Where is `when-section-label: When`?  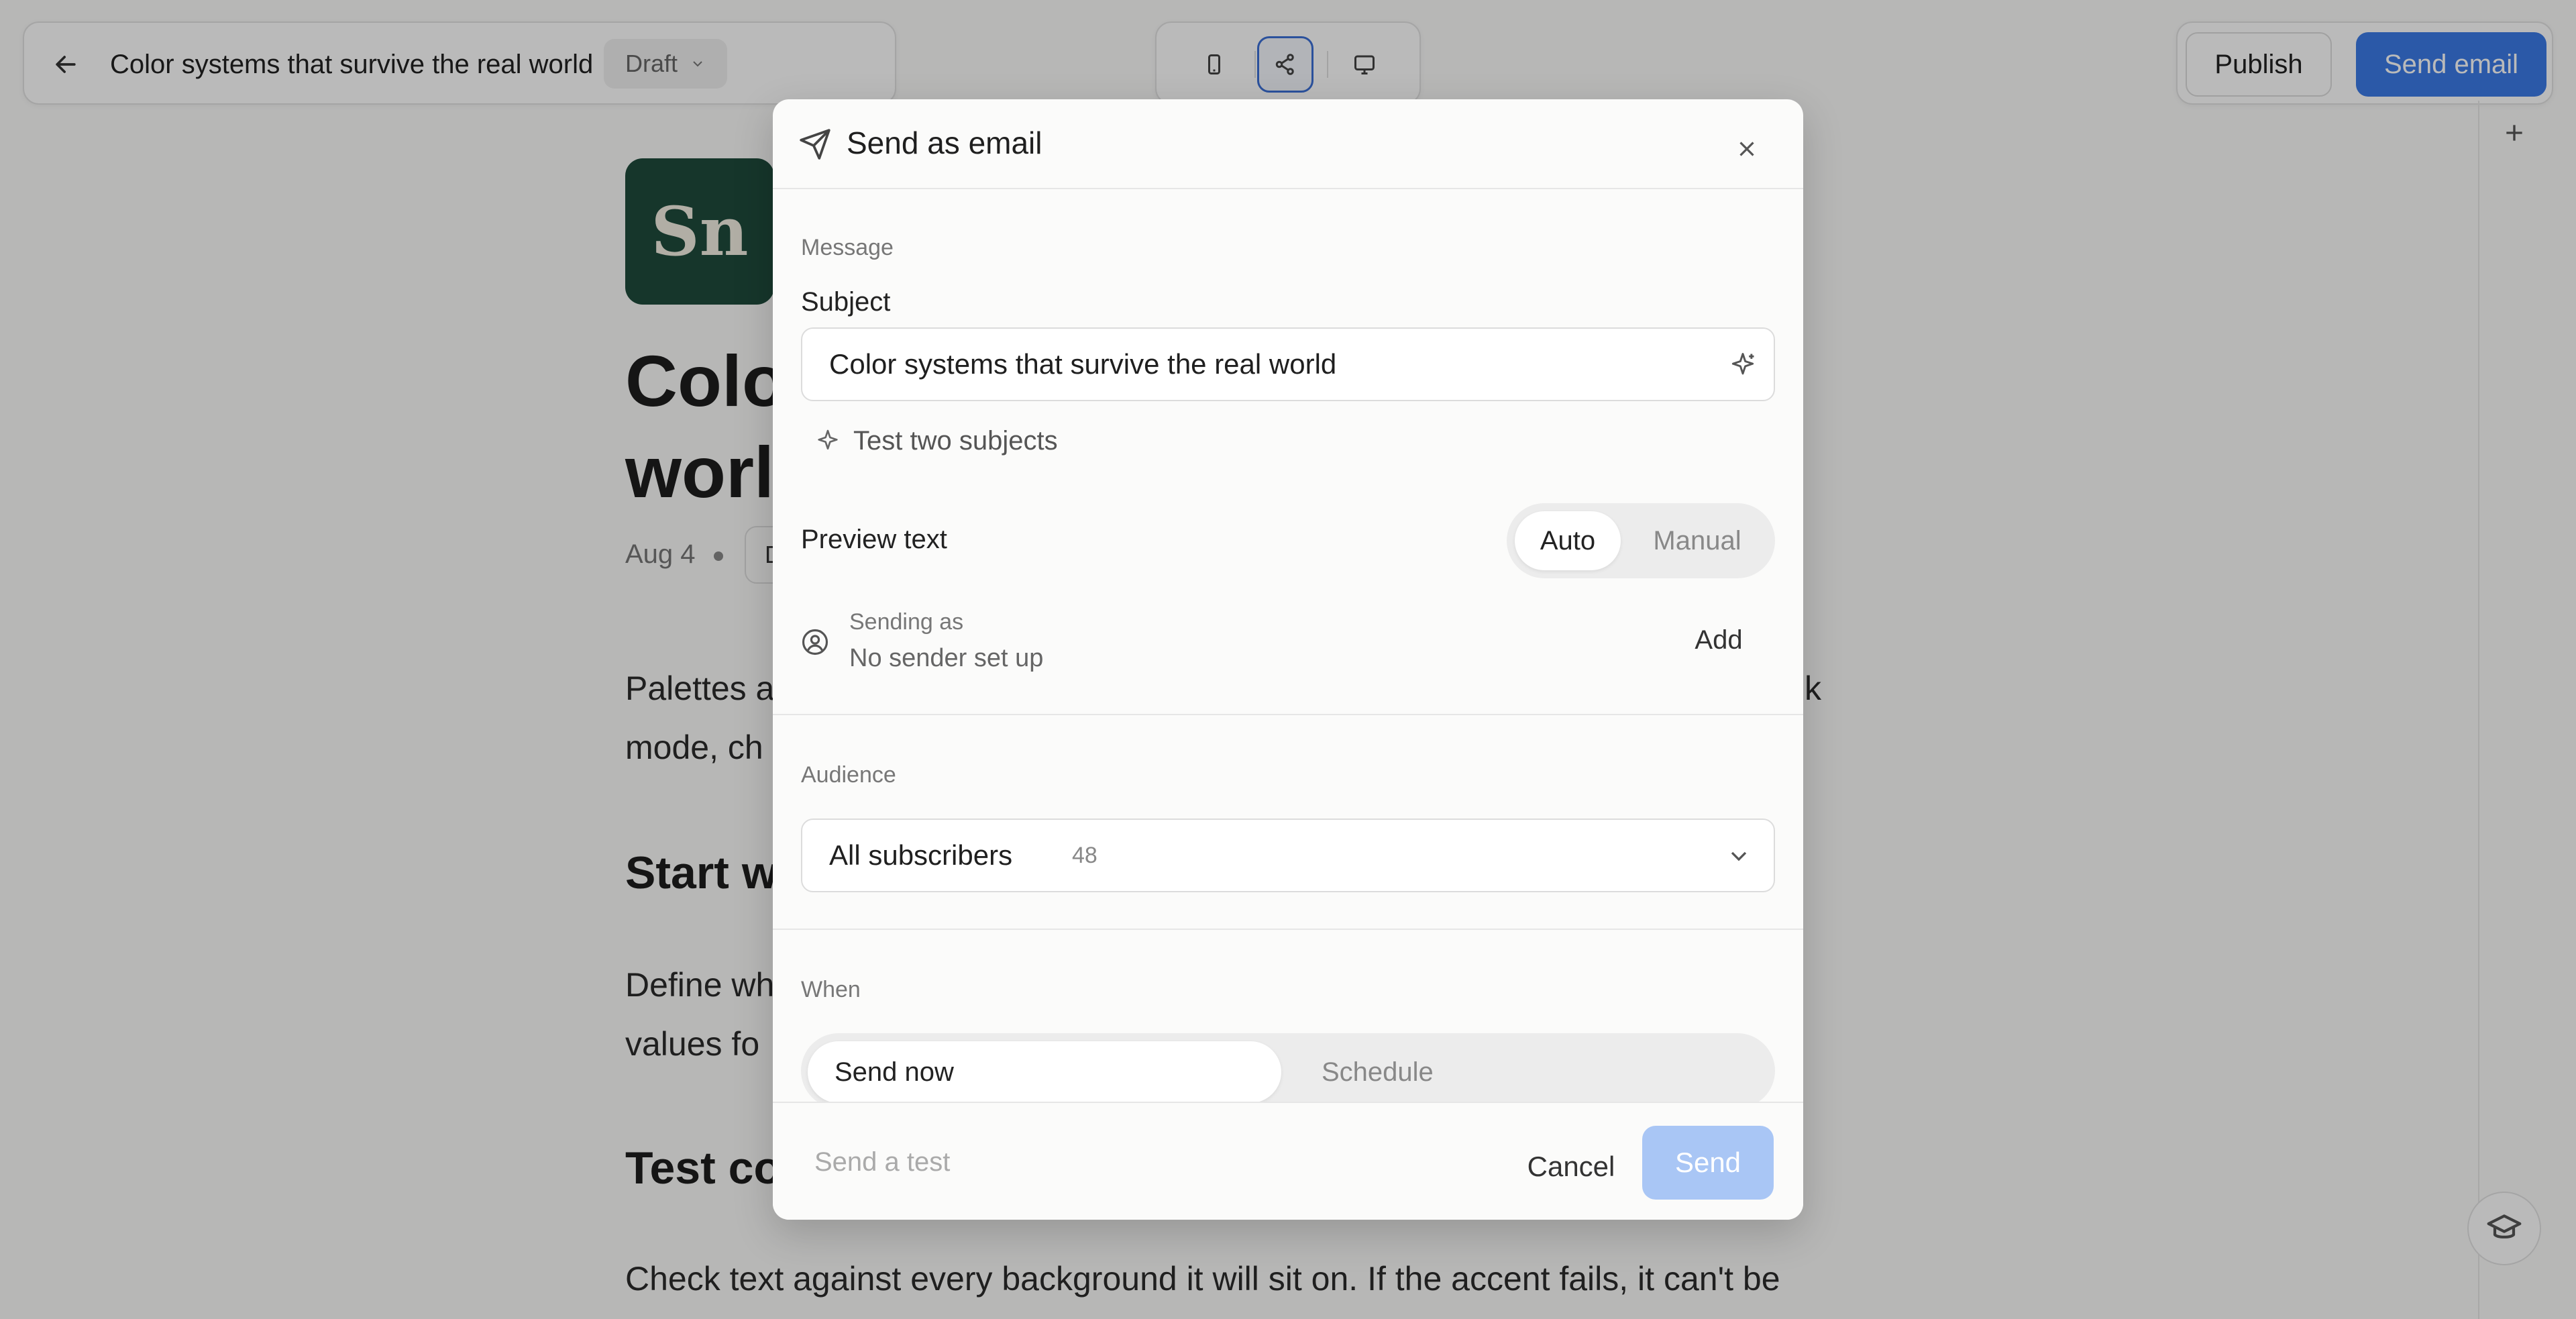
when-section-label: When is located at coordinates (831, 989).